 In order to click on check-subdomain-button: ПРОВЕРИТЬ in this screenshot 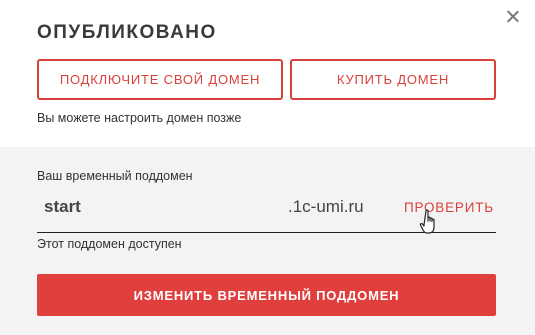, I will do `click(449, 207)`.